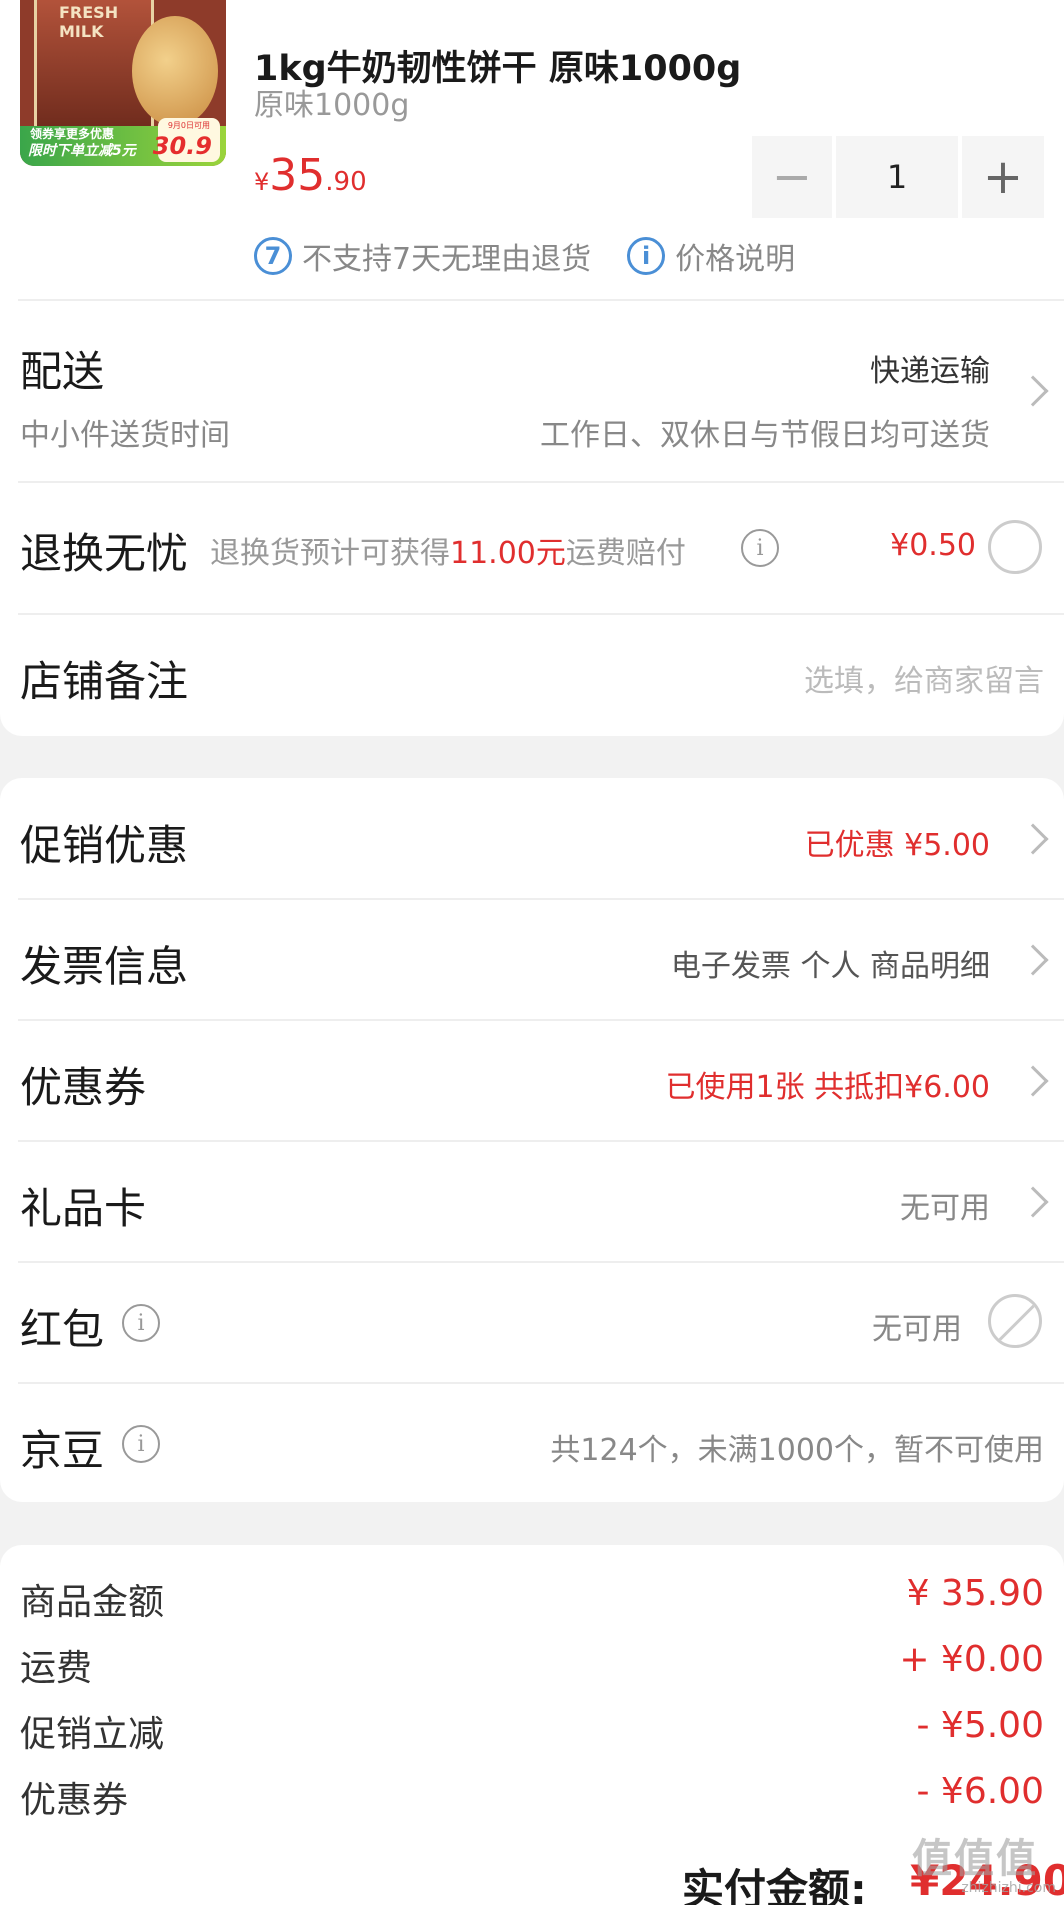 Image resolution: width=1064 pixels, height=1905 pixels. What do you see at coordinates (262, 182) in the screenshot?
I see `price-symbol: ¥` at bounding box center [262, 182].